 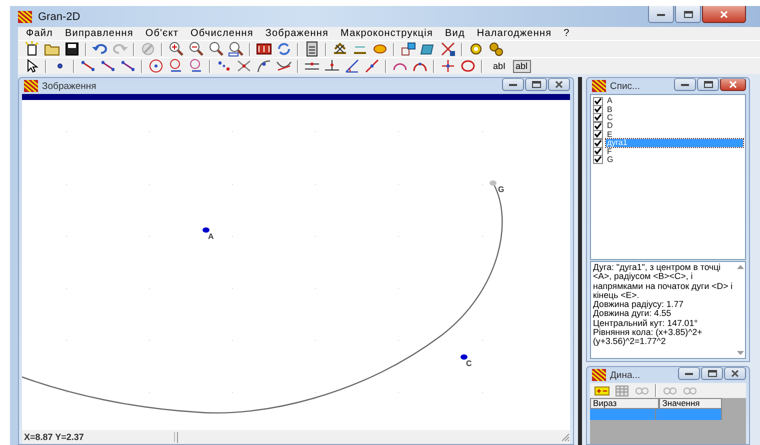 What do you see at coordinates (690, 403) in the screenshot?
I see `column-header: Значення` at bounding box center [690, 403].